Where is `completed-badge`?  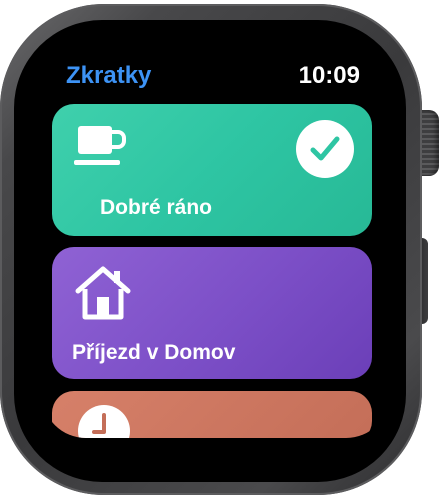 completed-badge is located at coordinates (325, 149).